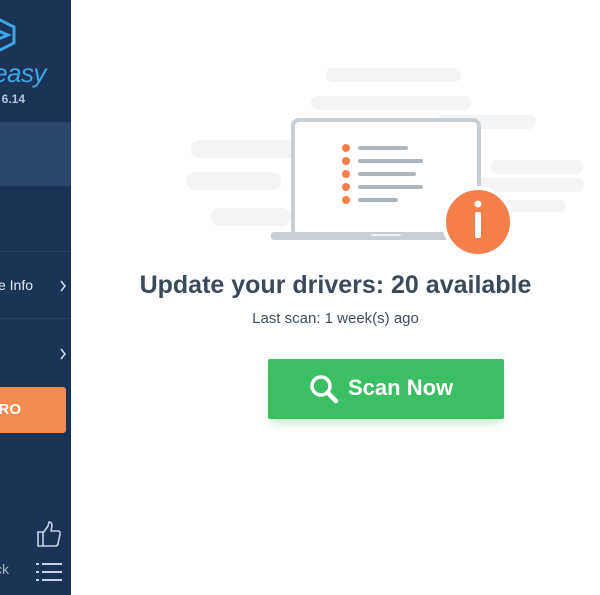 The height and width of the screenshot is (595, 600). What do you see at coordinates (10, 409) in the screenshot?
I see `upgrade-pro-label: RO` at bounding box center [10, 409].